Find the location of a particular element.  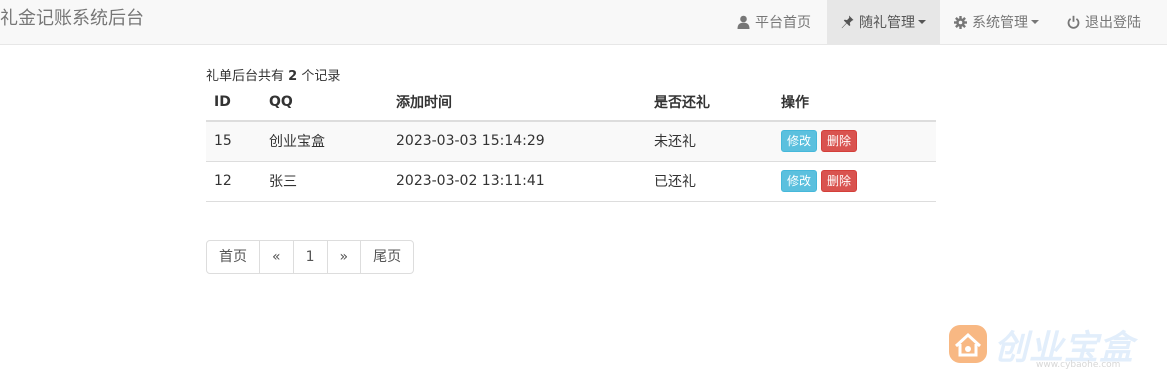

top-navbar: 礼金记账系统后台 平台首页 随礼管理 系统管理 退出登陆 is located at coordinates (583, 22).